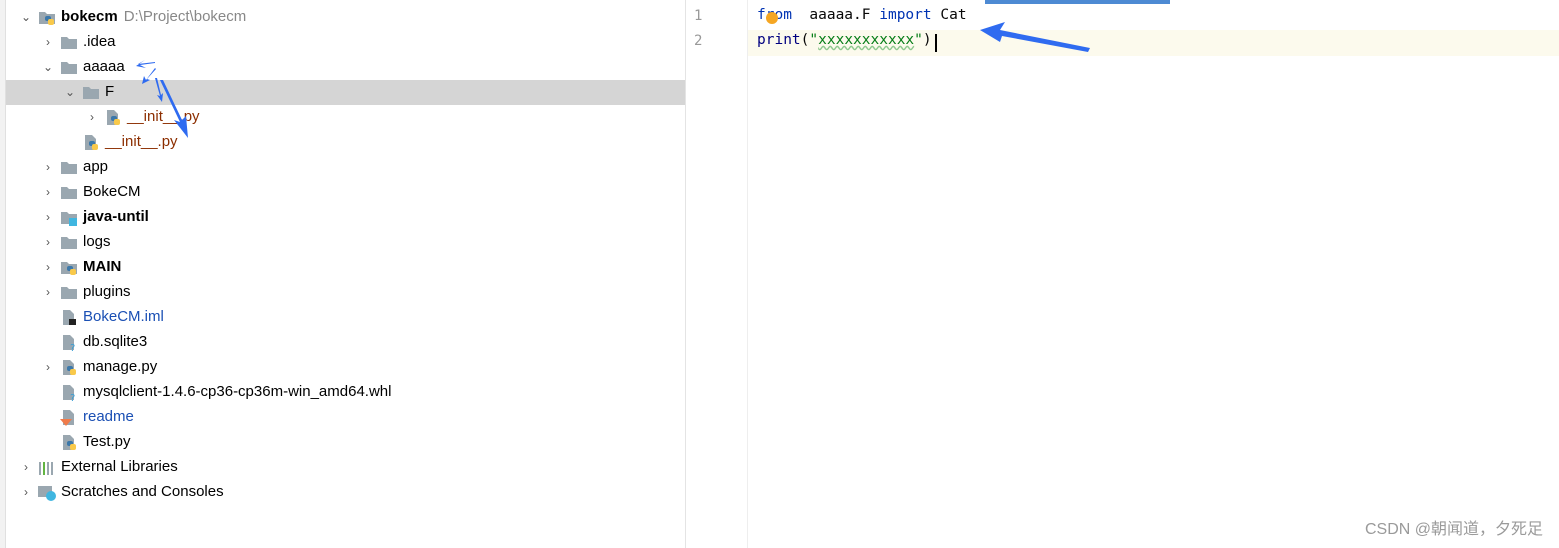 Image resolution: width=1559 pixels, height=548 pixels. Describe the element at coordinates (104, 66) in the screenshot. I see `tree-item-label: aaaaa` at that location.